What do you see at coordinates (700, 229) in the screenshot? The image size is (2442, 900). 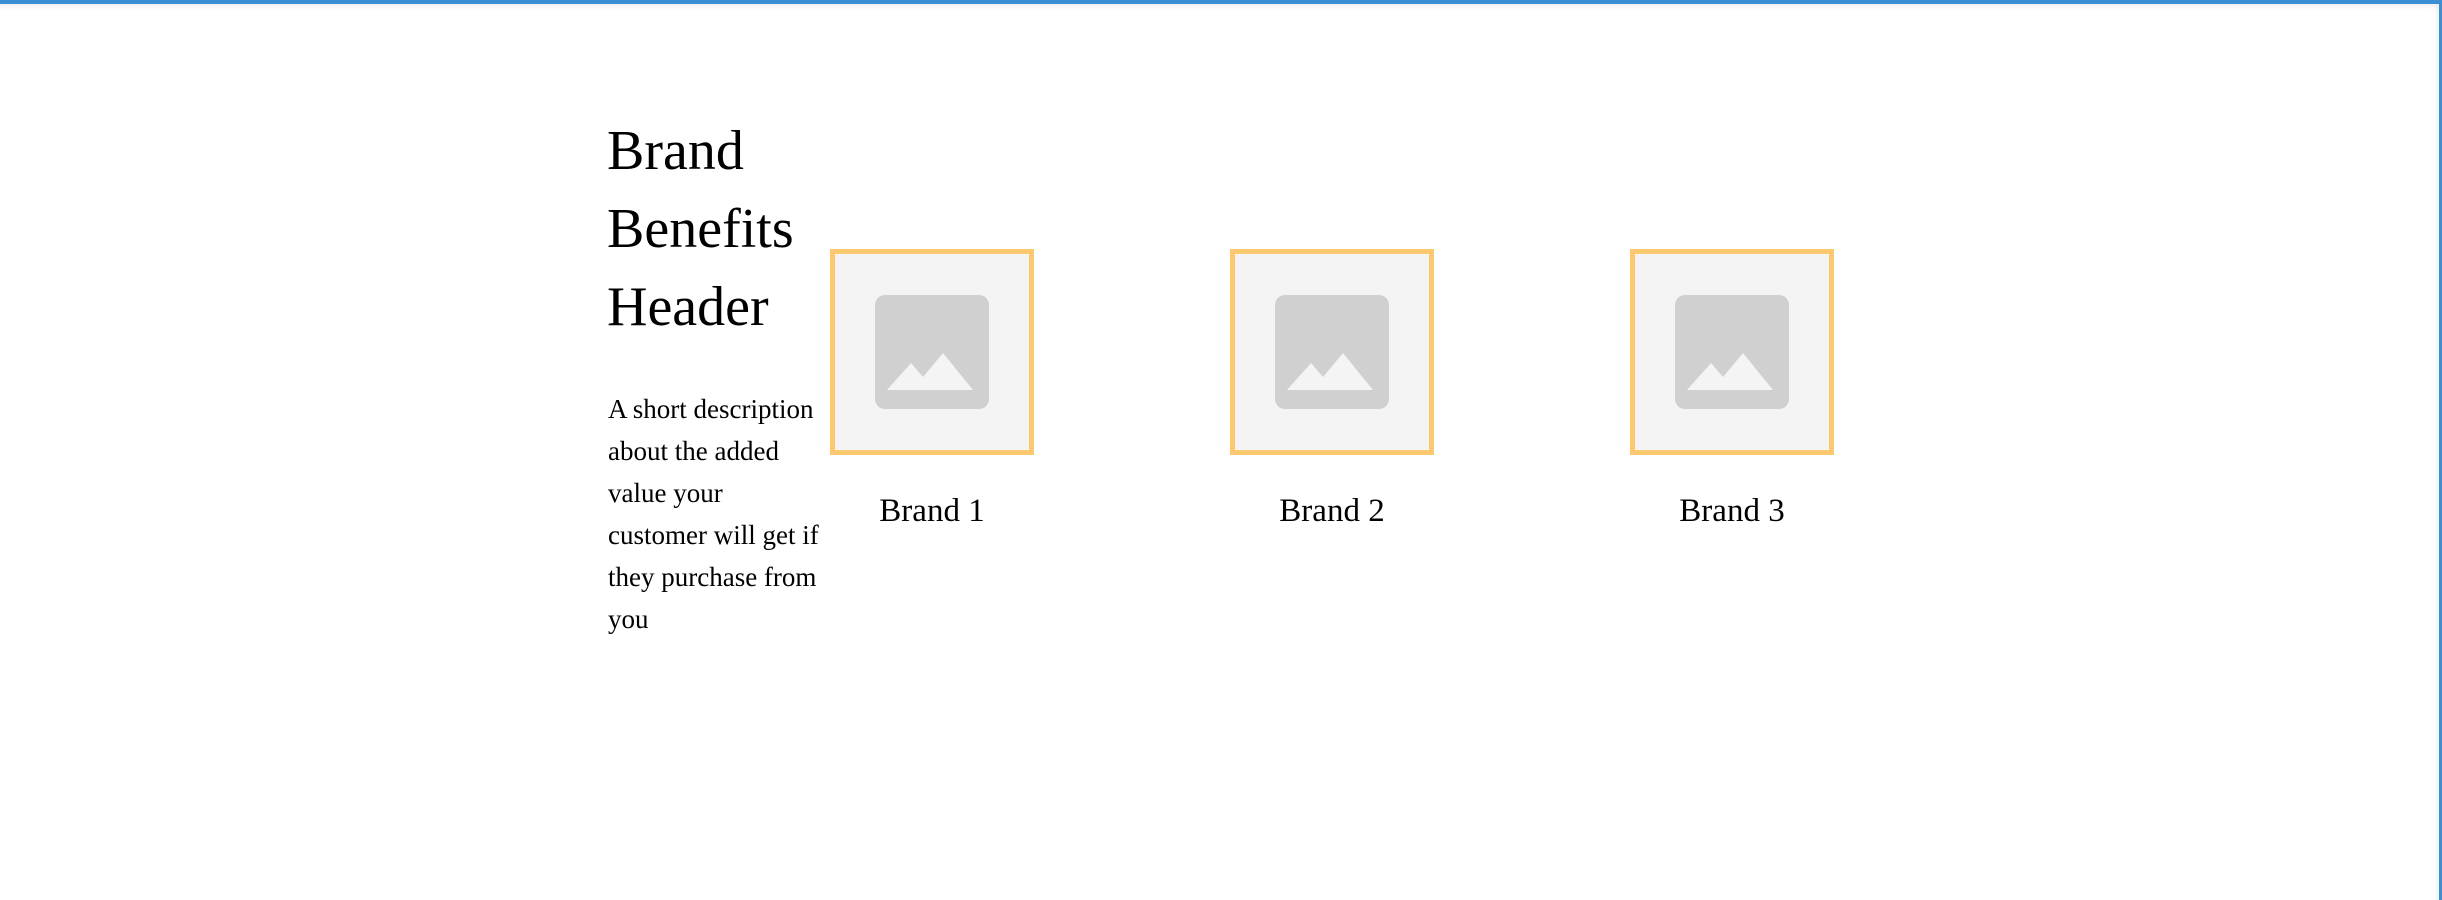 I see `section-header: Brand Benefits Header` at bounding box center [700, 229].